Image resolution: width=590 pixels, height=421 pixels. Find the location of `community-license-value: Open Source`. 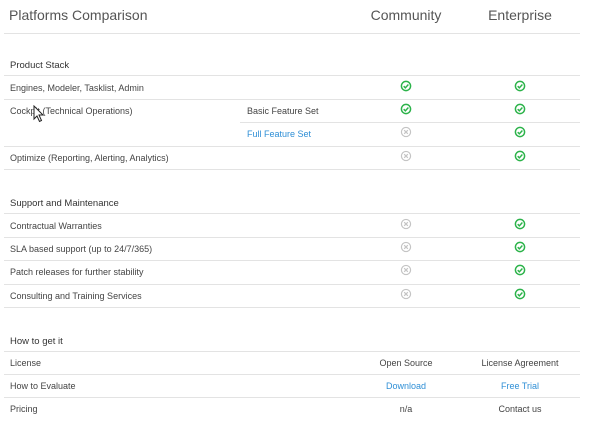

community-license-value: Open Source is located at coordinates (406, 363).